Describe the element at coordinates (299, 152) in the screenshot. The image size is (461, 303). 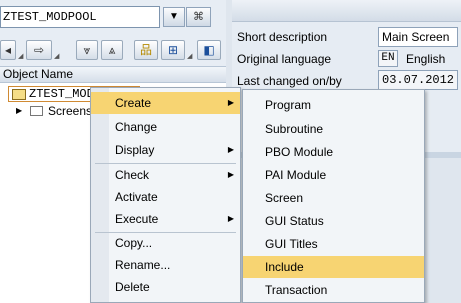
I see `menu-item-label: PBO Module` at that location.